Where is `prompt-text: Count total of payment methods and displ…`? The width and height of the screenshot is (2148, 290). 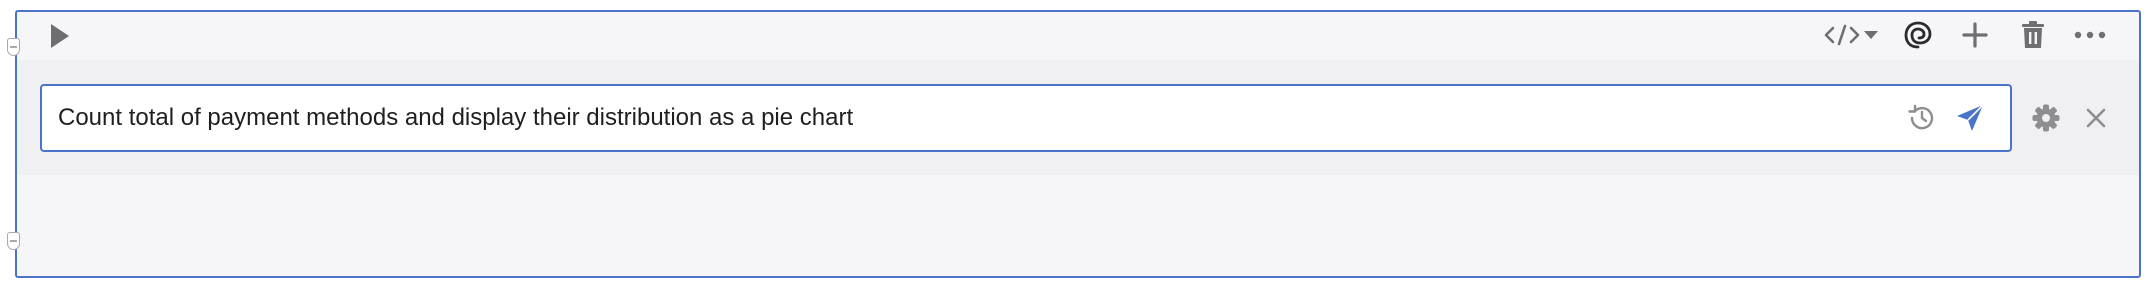 prompt-text: Count total of payment methods and displ… is located at coordinates (456, 117).